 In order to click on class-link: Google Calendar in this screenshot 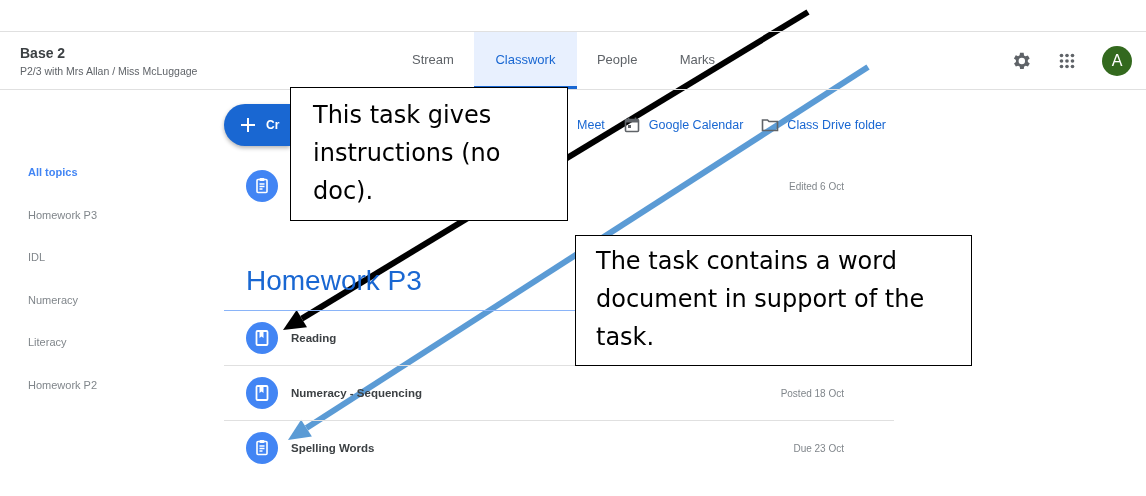, I will do `click(683, 125)`.